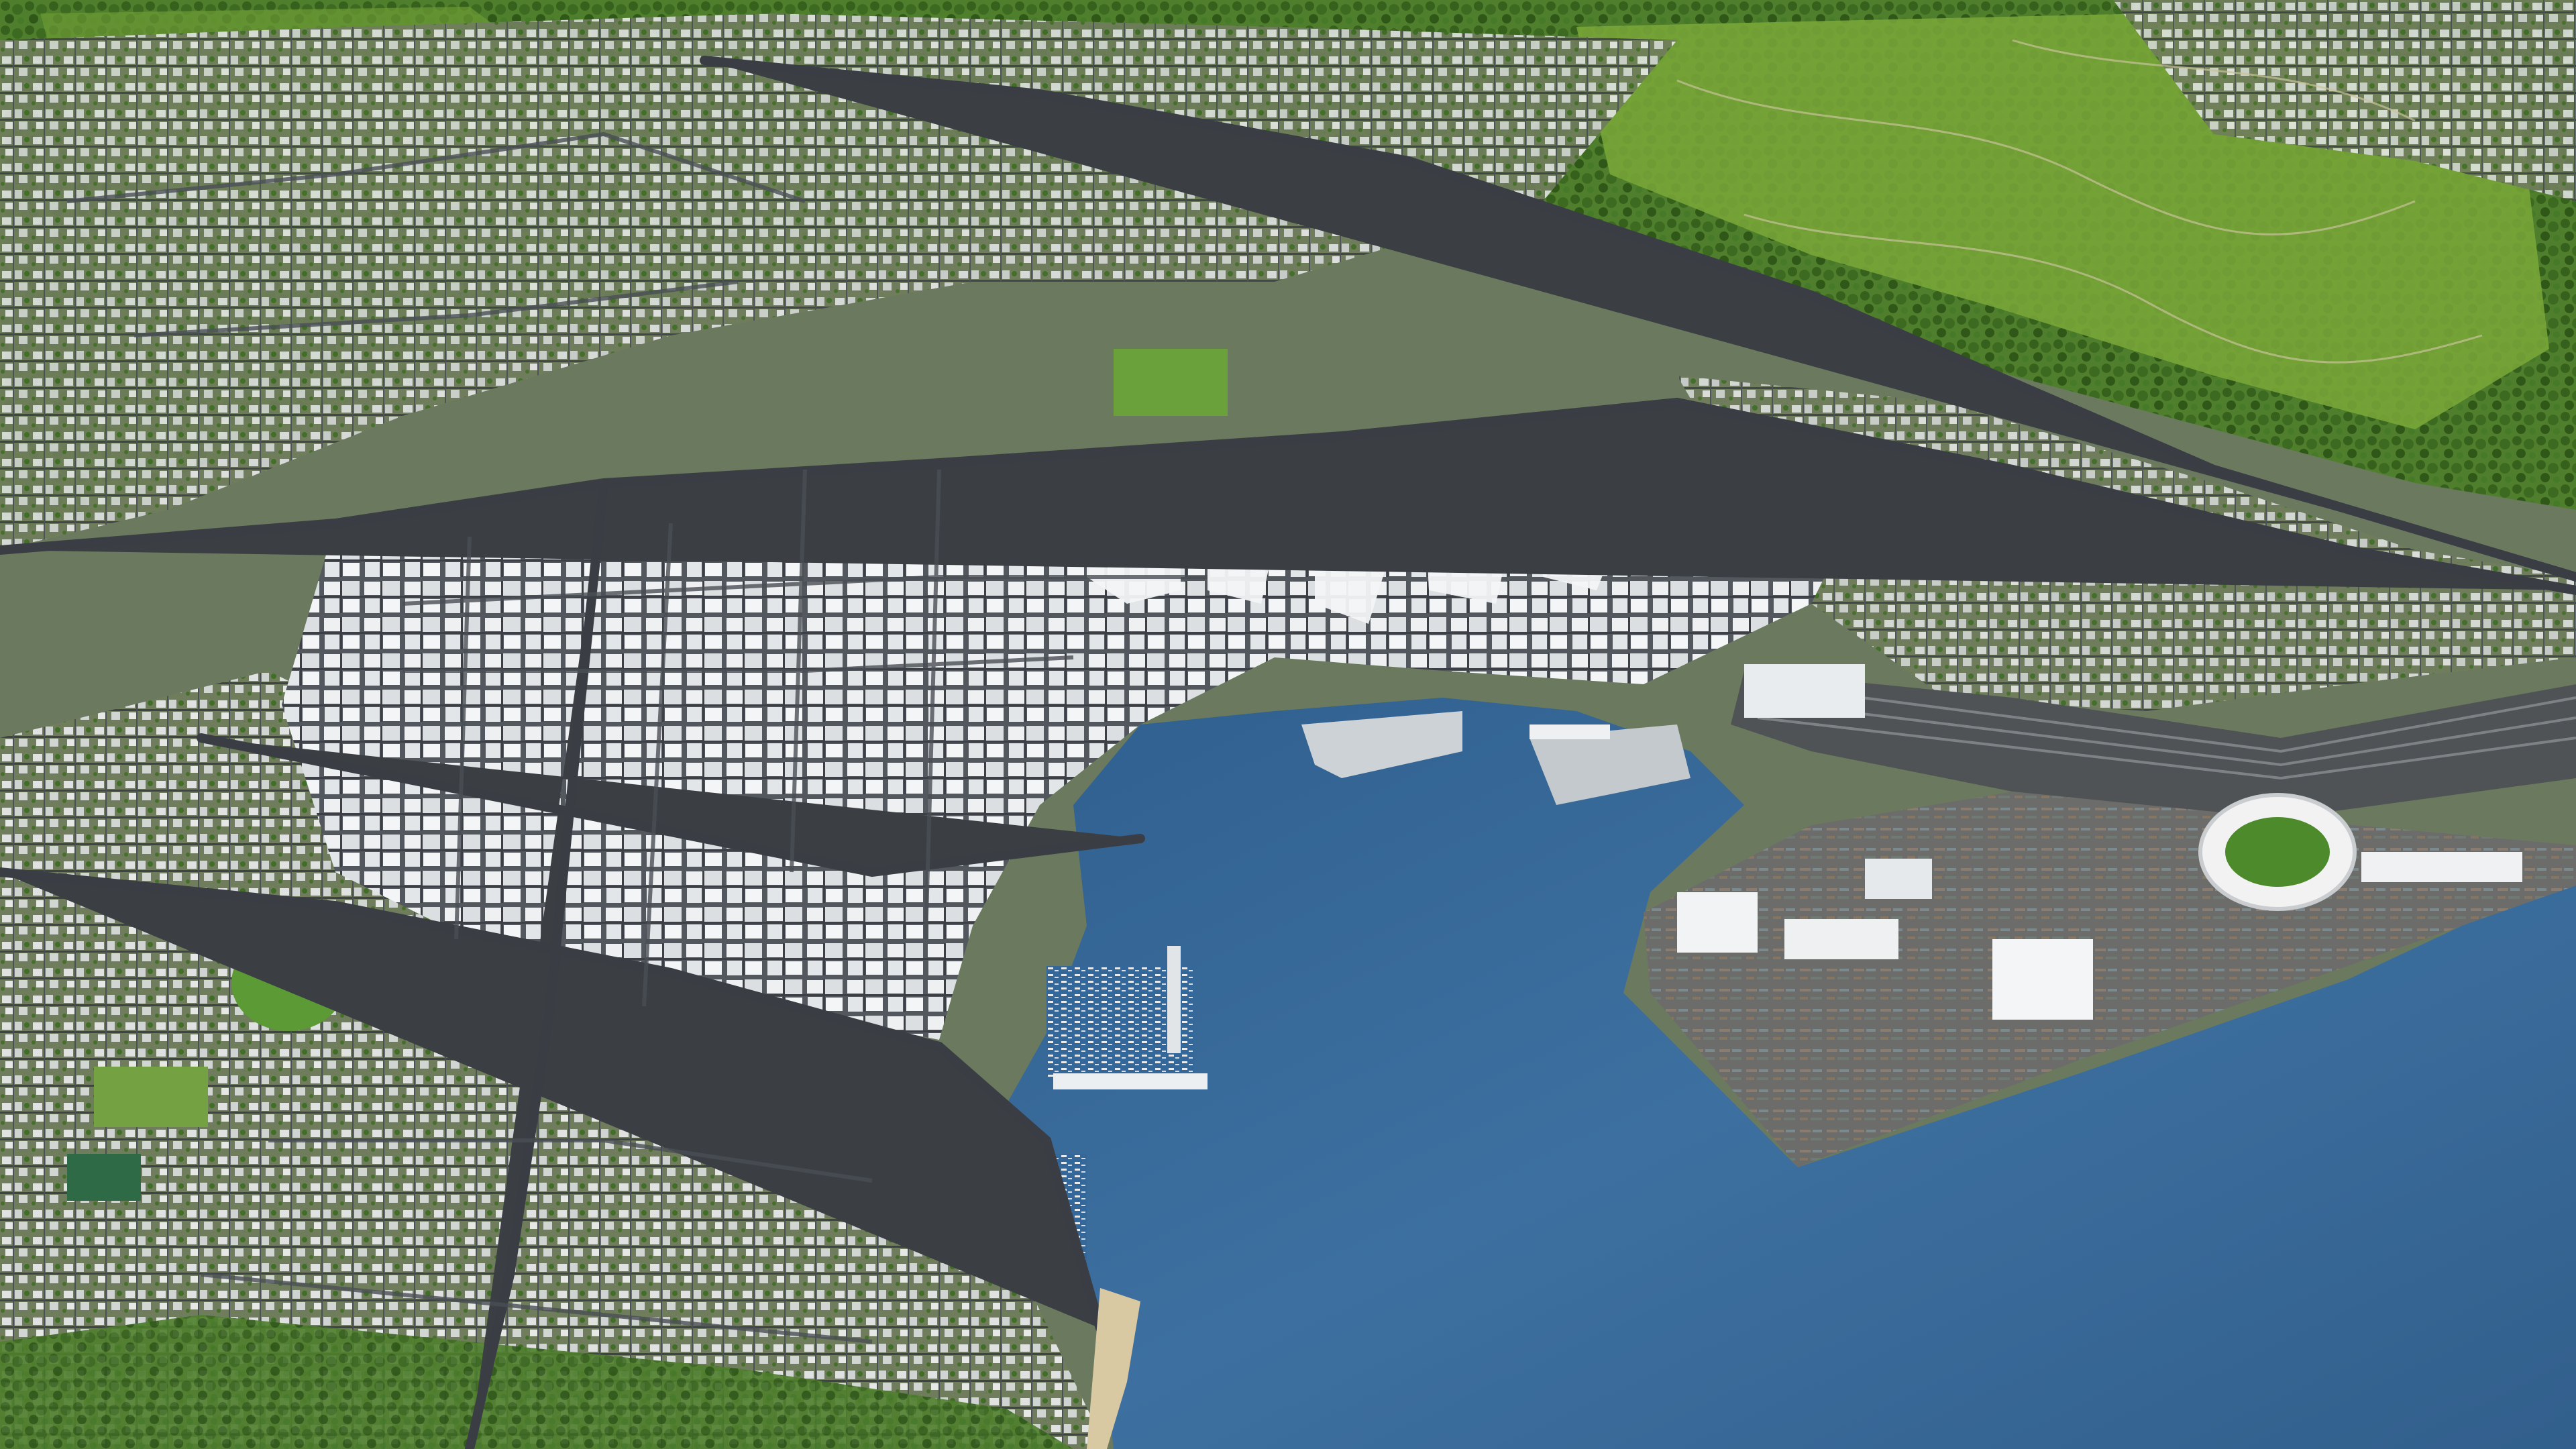 The height and width of the screenshot is (1449, 2576). Describe the element at coordinates (2277, 852) in the screenshot. I see `stadium-pitch` at that location.